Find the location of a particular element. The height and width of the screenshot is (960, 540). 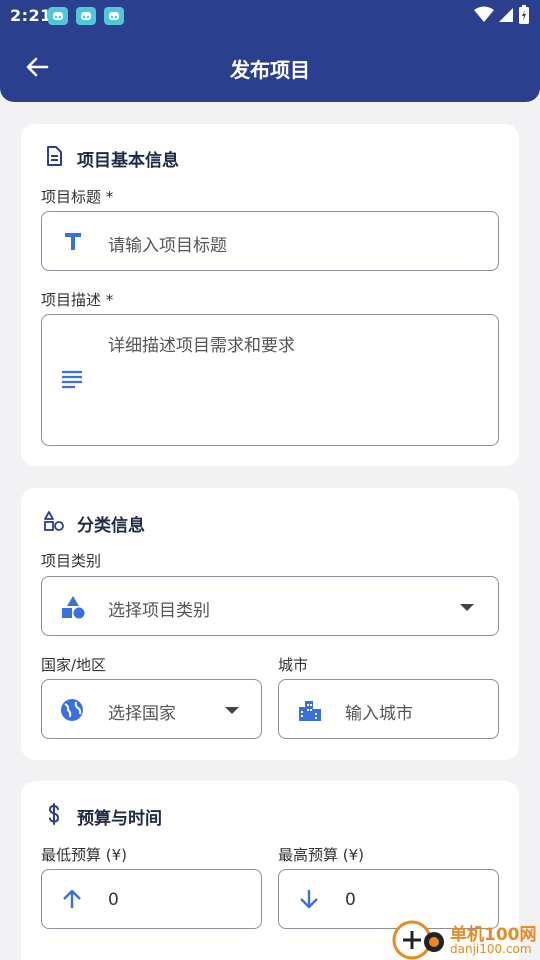

app-bar: 发布项目 is located at coordinates (270, 67).